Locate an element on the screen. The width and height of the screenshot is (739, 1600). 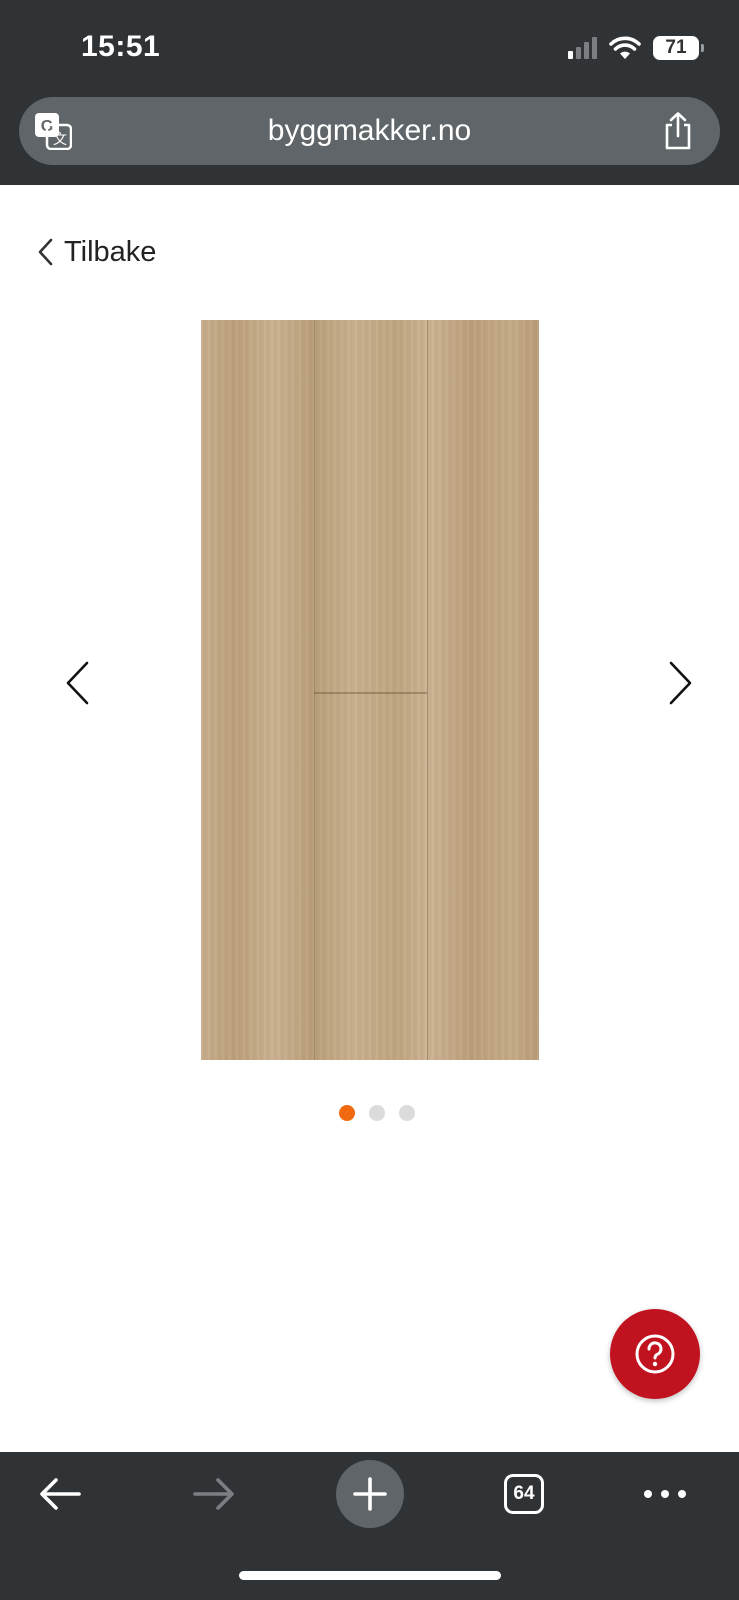
question-icon is located at coordinates (655, 1354).